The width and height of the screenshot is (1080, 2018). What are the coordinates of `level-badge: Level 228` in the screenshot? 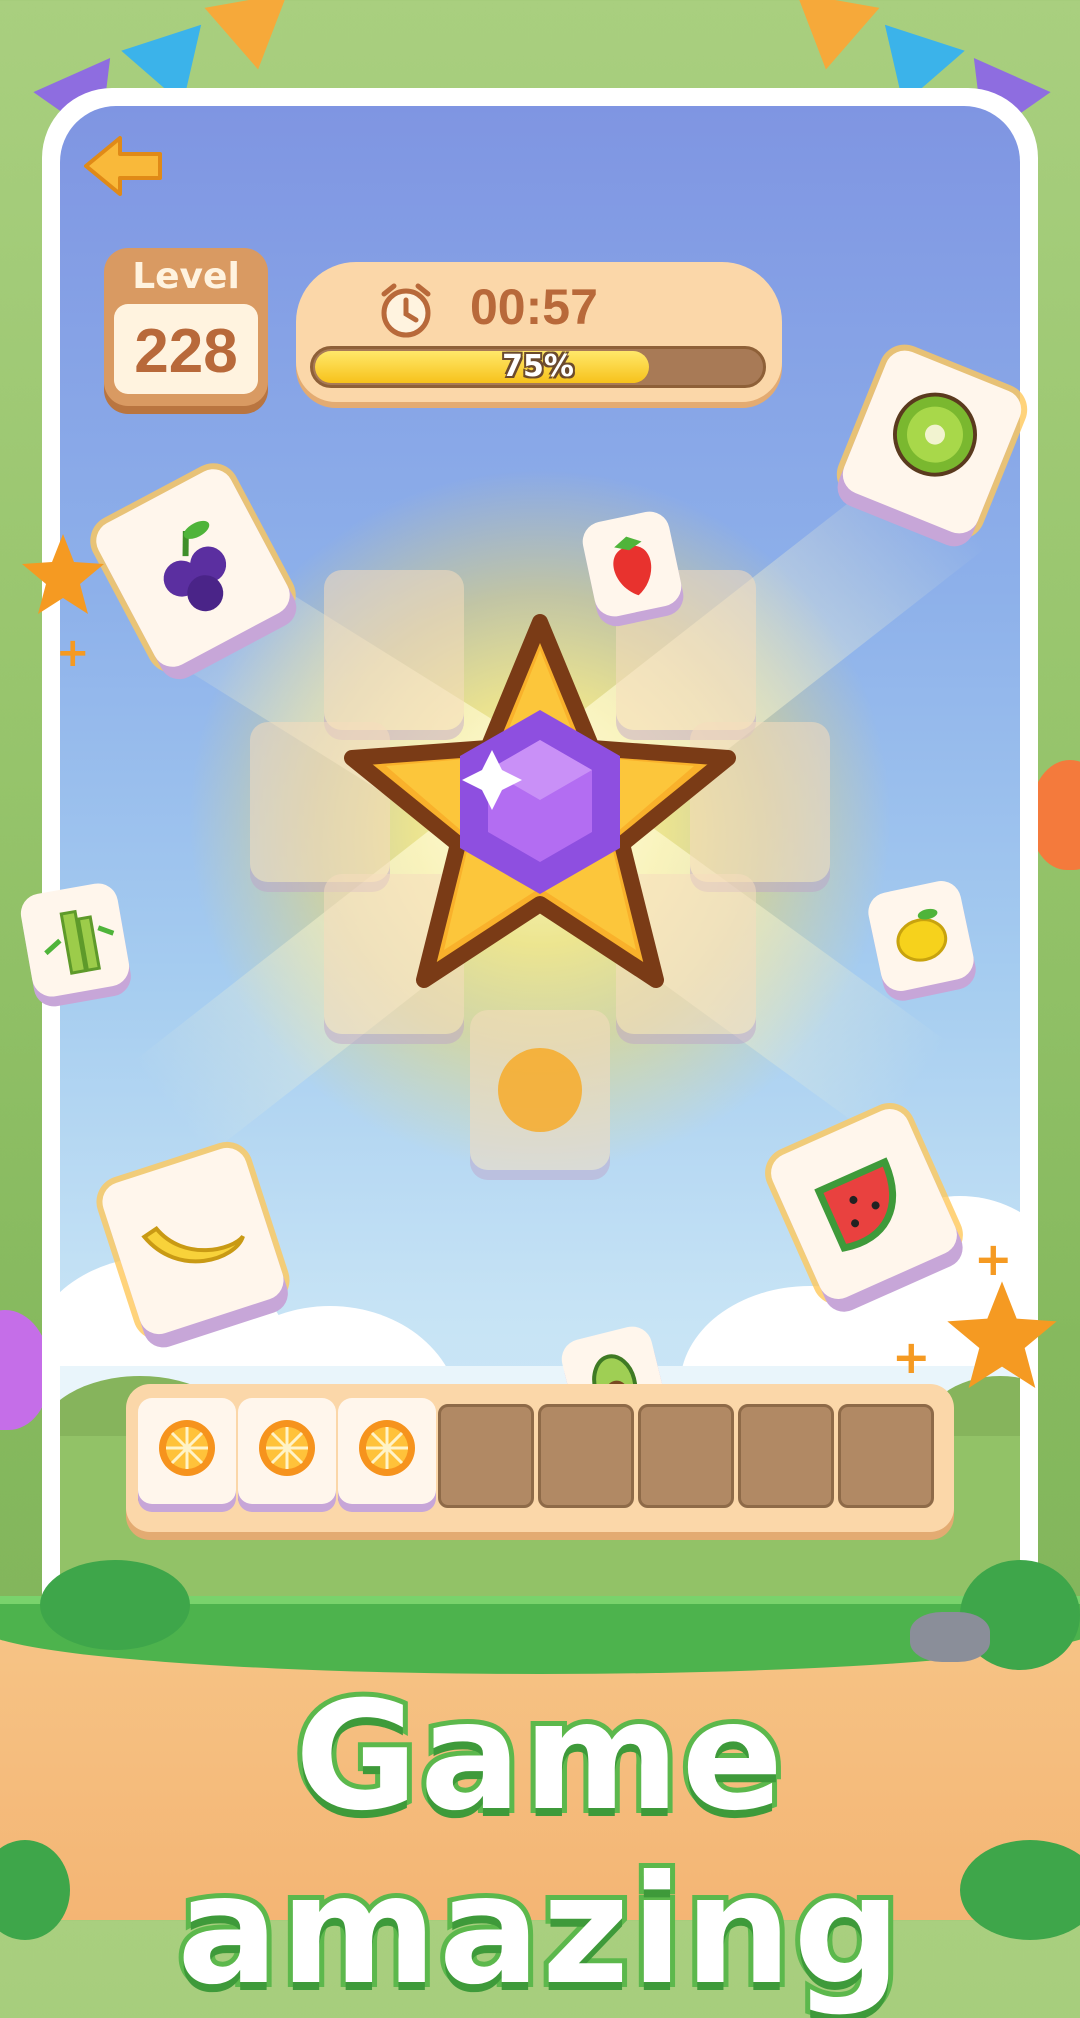 It's located at (186, 327).